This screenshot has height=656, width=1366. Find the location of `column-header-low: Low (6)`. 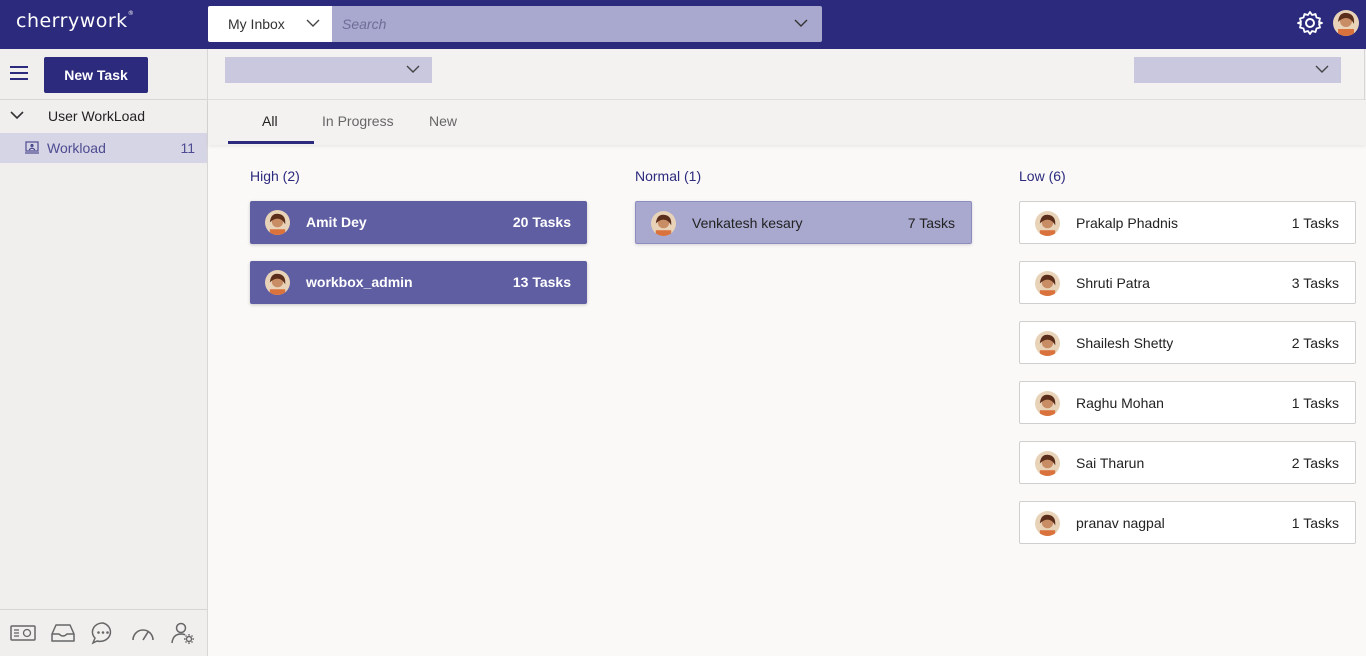

column-header-low: Low (6) is located at coordinates (1042, 176).